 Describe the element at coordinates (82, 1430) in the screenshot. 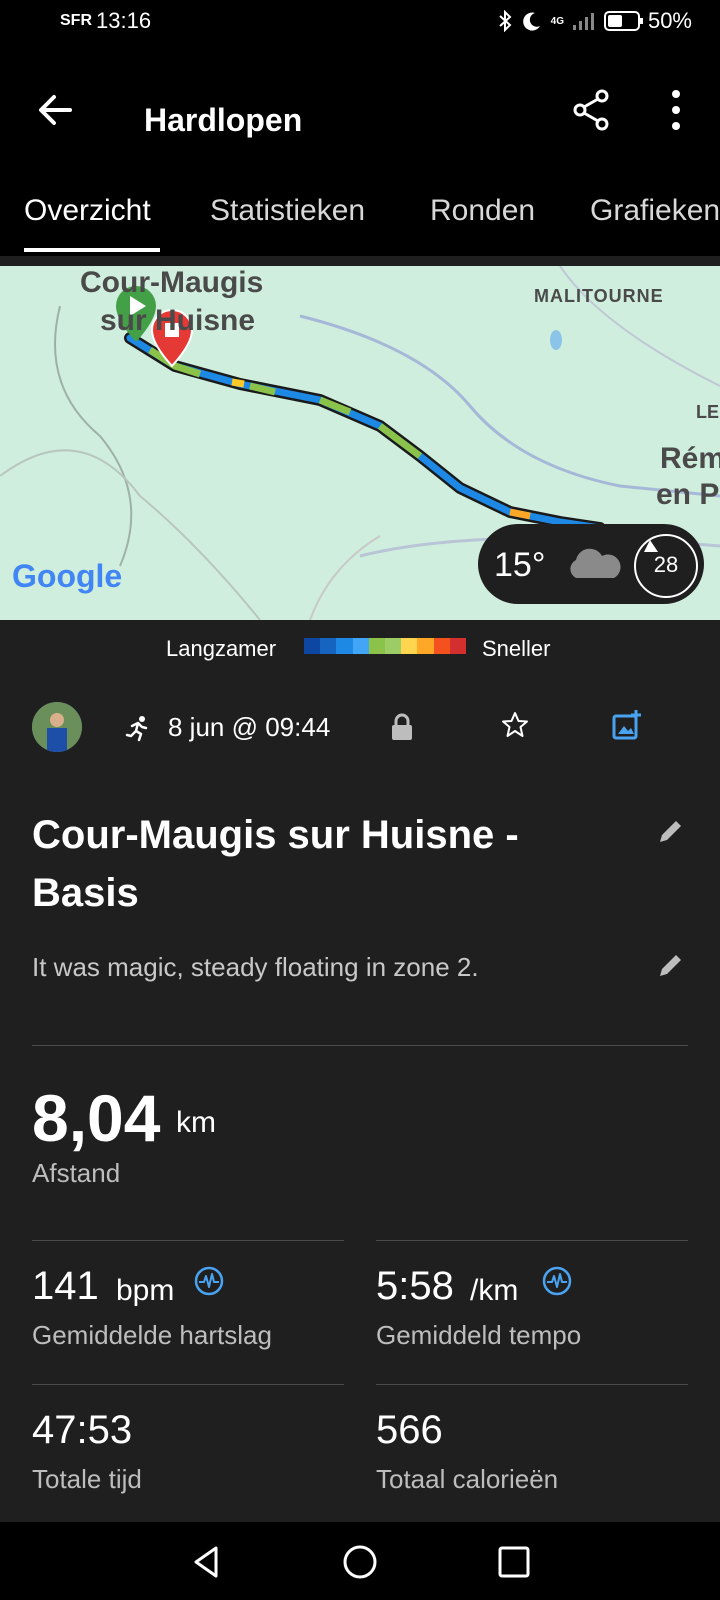

I see `total-time-value: 47:53` at that location.